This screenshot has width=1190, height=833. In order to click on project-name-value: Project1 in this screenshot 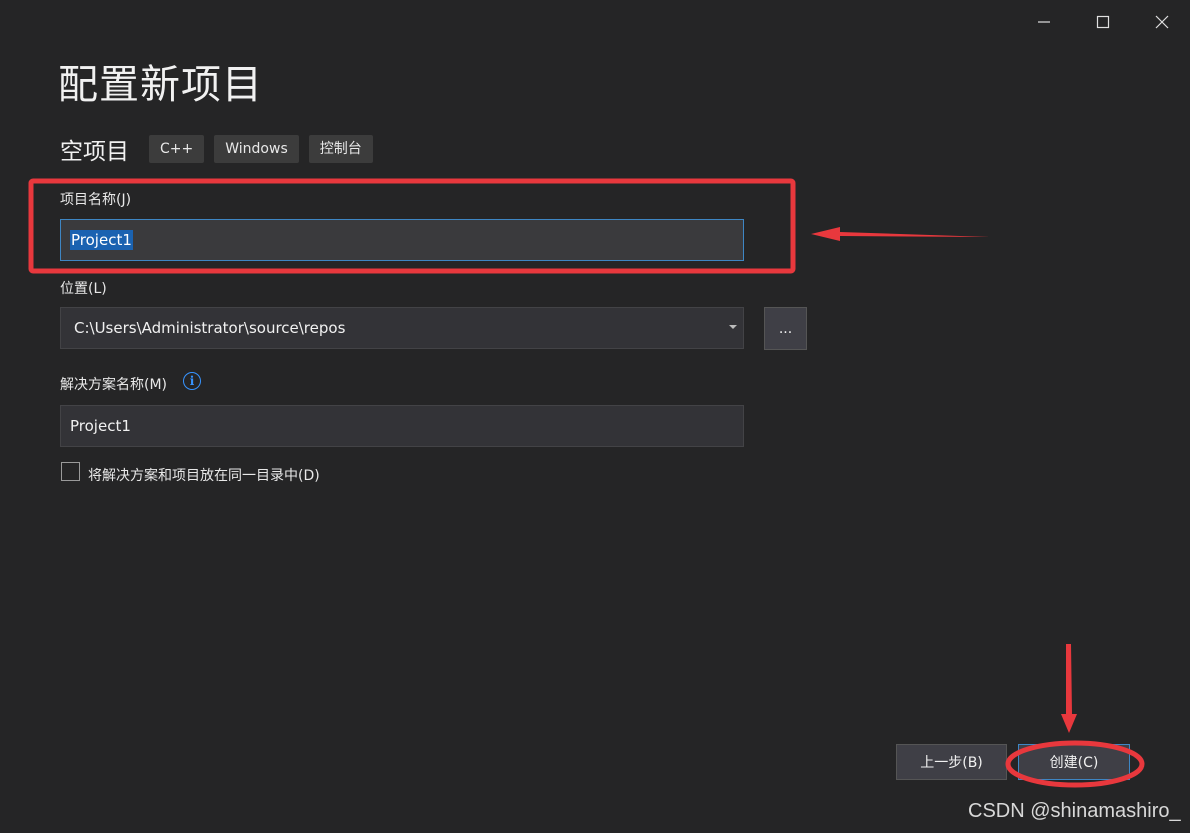, I will do `click(101, 240)`.